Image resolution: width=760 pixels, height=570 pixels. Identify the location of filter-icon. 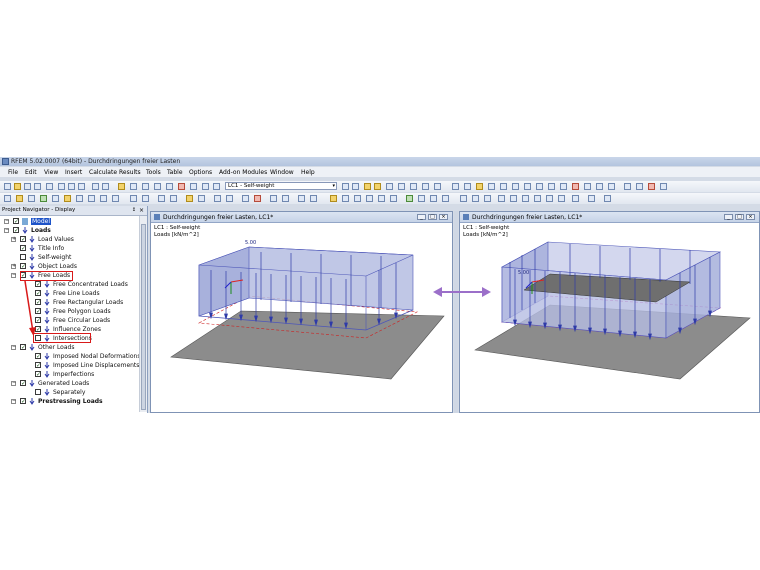
(475, 198).